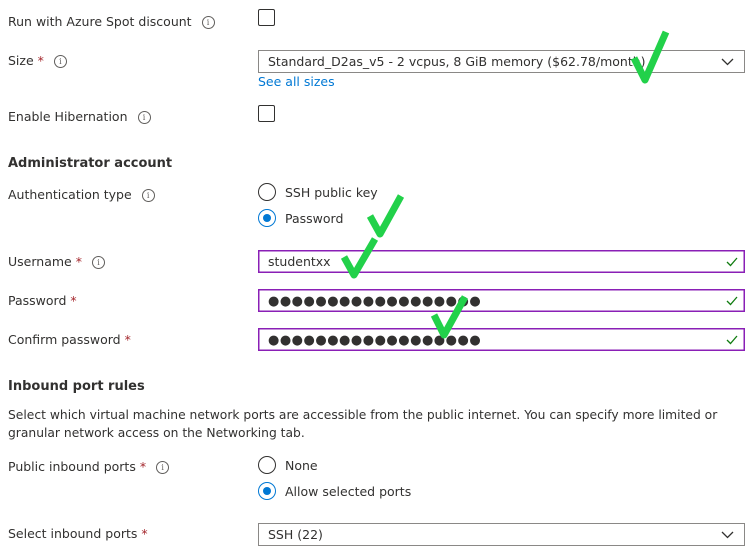  What do you see at coordinates (501, 339) in the screenshot?
I see `confirm-password-input: ●●●●●●●●●●●●●●●●●●` at bounding box center [501, 339].